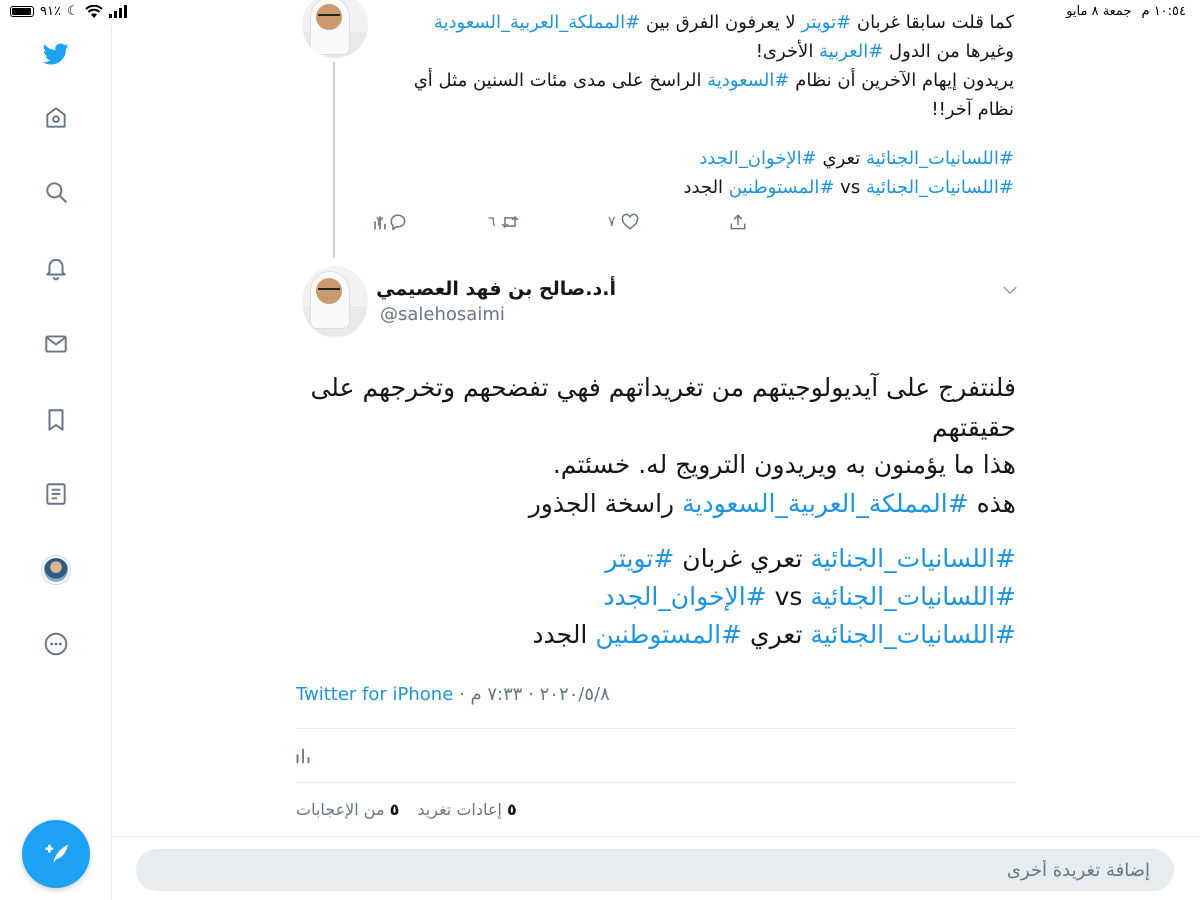 The image size is (1200, 900). What do you see at coordinates (374, 694) in the screenshot?
I see `tweet-source-link: Twitter for iPhone` at bounding box center [374, 694].